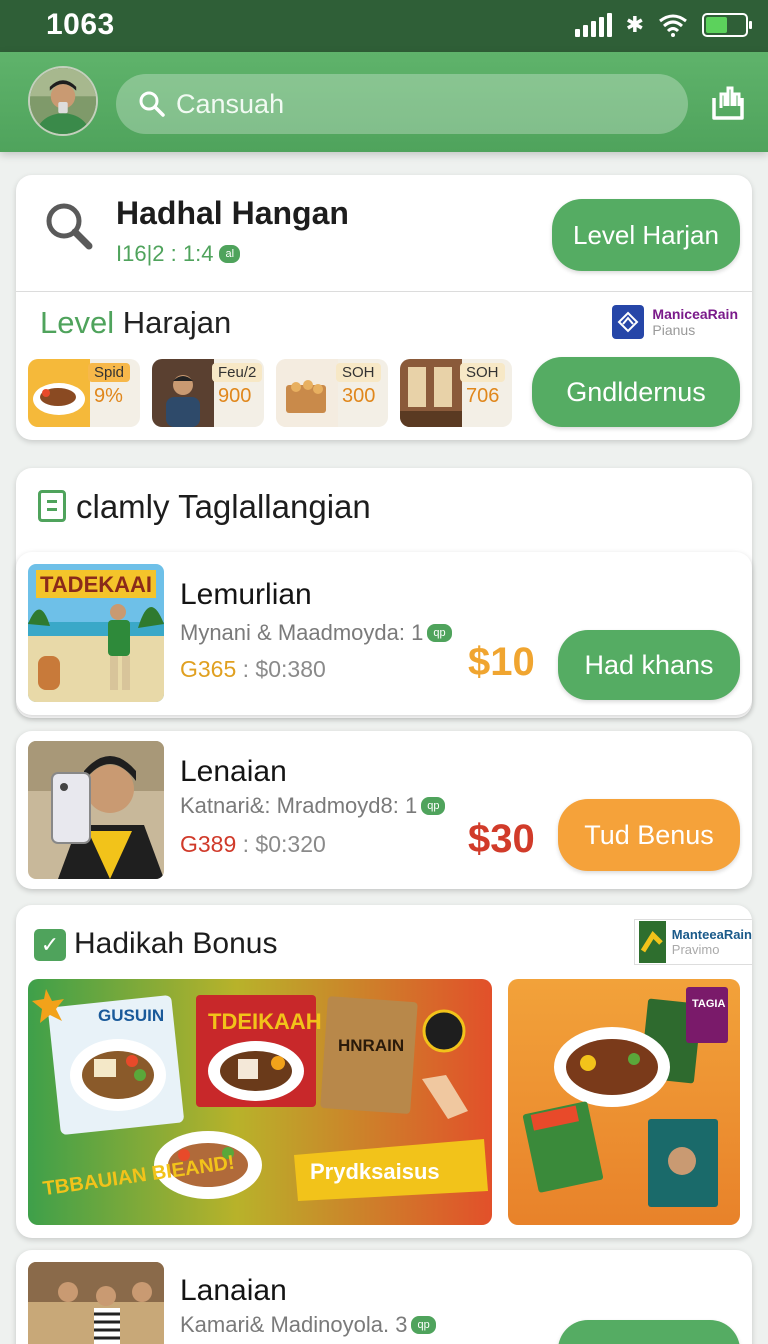  What do you see at coordinates (246, 594) in the screenshot?
I see `listing-title: Lemurlian` at bounding box center [246, 594].